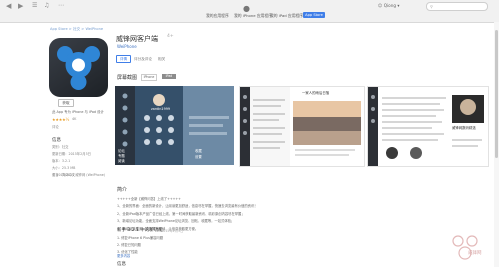 The height and width of the screenshot is (267, 499). I want to click on info-category: 类别：社交, so click(60, 147).